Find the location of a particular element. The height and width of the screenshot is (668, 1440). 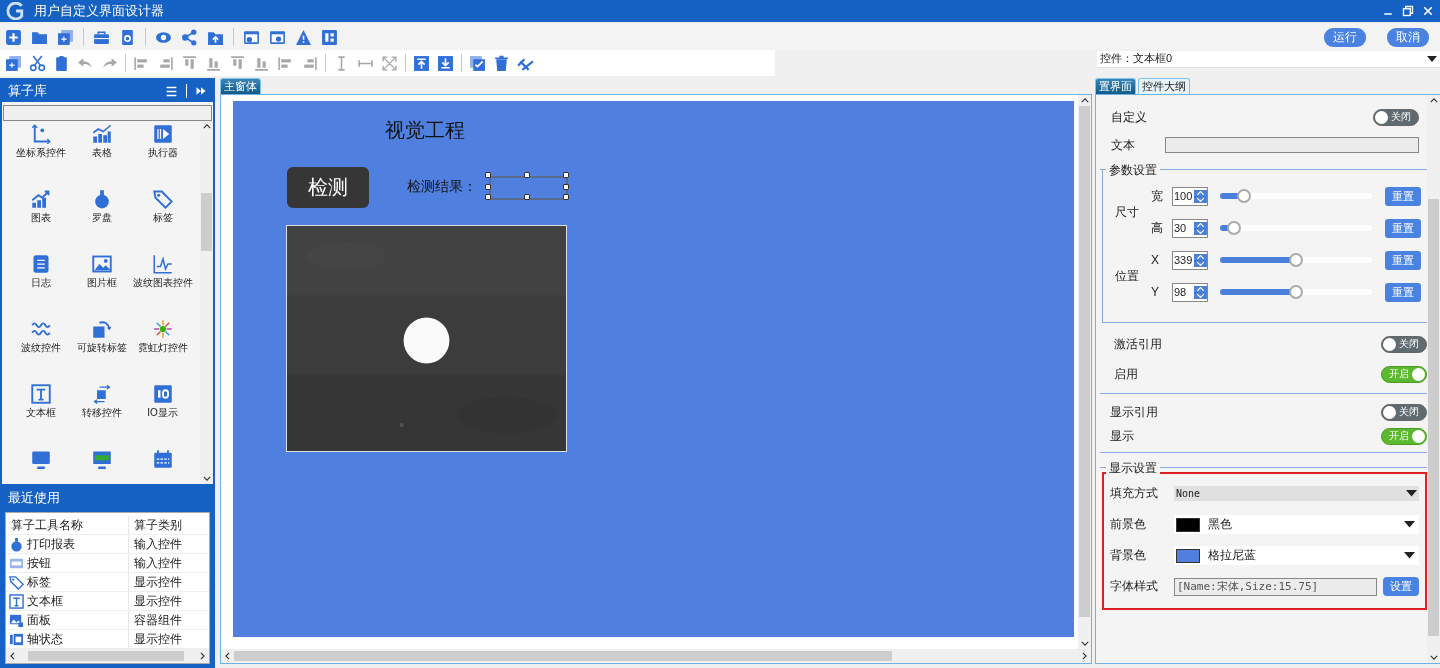

run-button: 运行 is located at coordinates (1345, 37).